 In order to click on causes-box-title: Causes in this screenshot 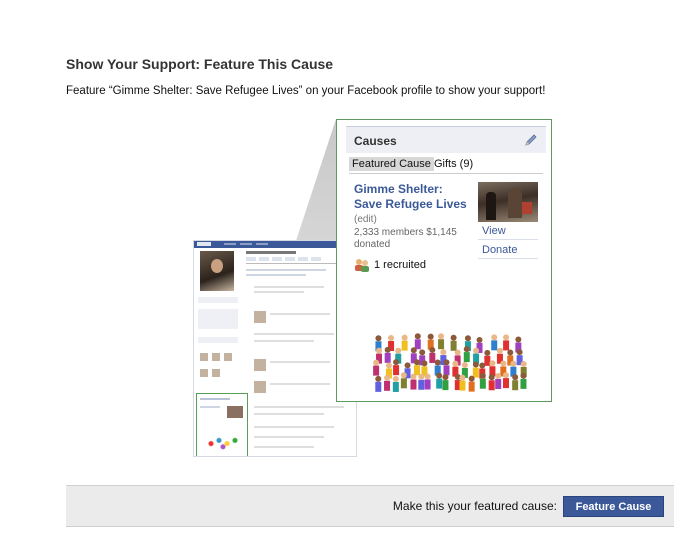, I will do `click(375, 141)`.